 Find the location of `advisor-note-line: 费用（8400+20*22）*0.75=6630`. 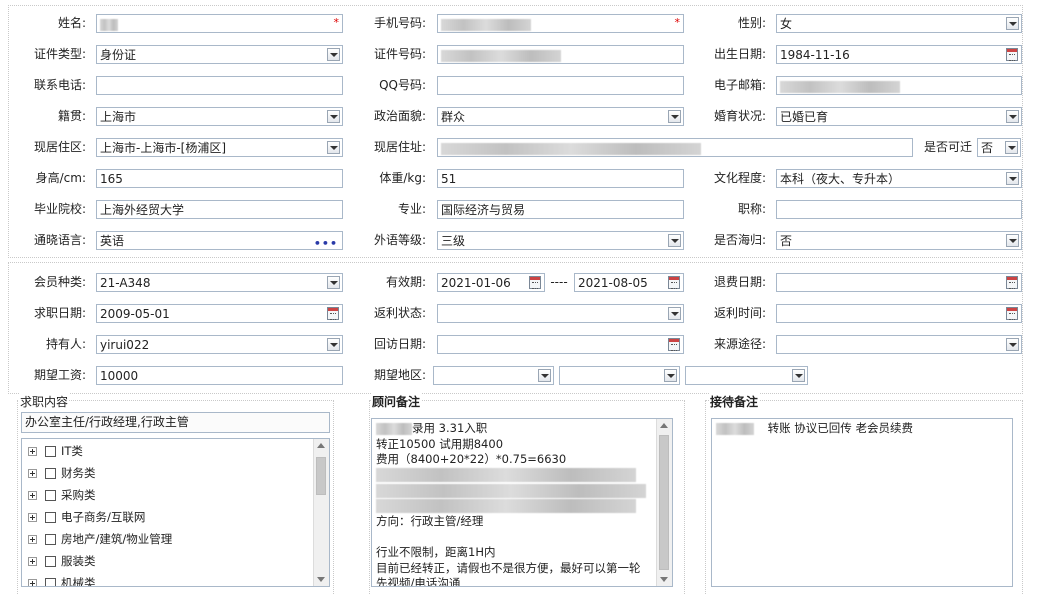

advisor-note-line: 费用（8400+20*22）*0.75=6630 is located at coordinates (515, 460).